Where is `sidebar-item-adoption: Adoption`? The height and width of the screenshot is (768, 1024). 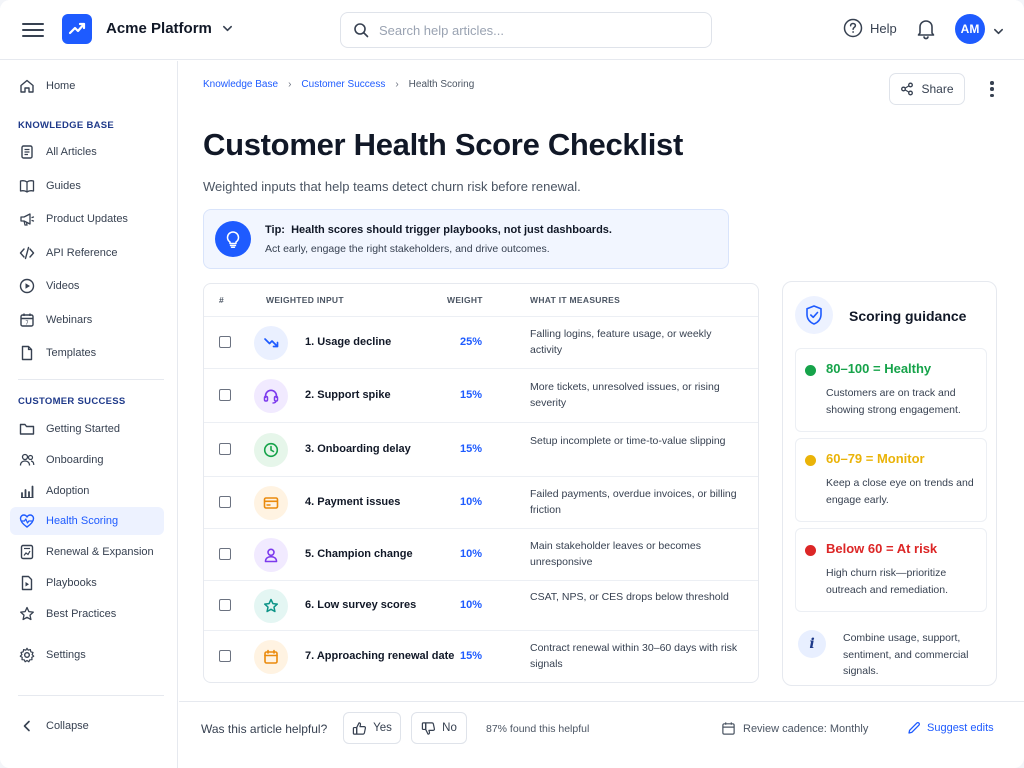
sidebar-item-adoption: Adoption is located at coordinates (87, 491).